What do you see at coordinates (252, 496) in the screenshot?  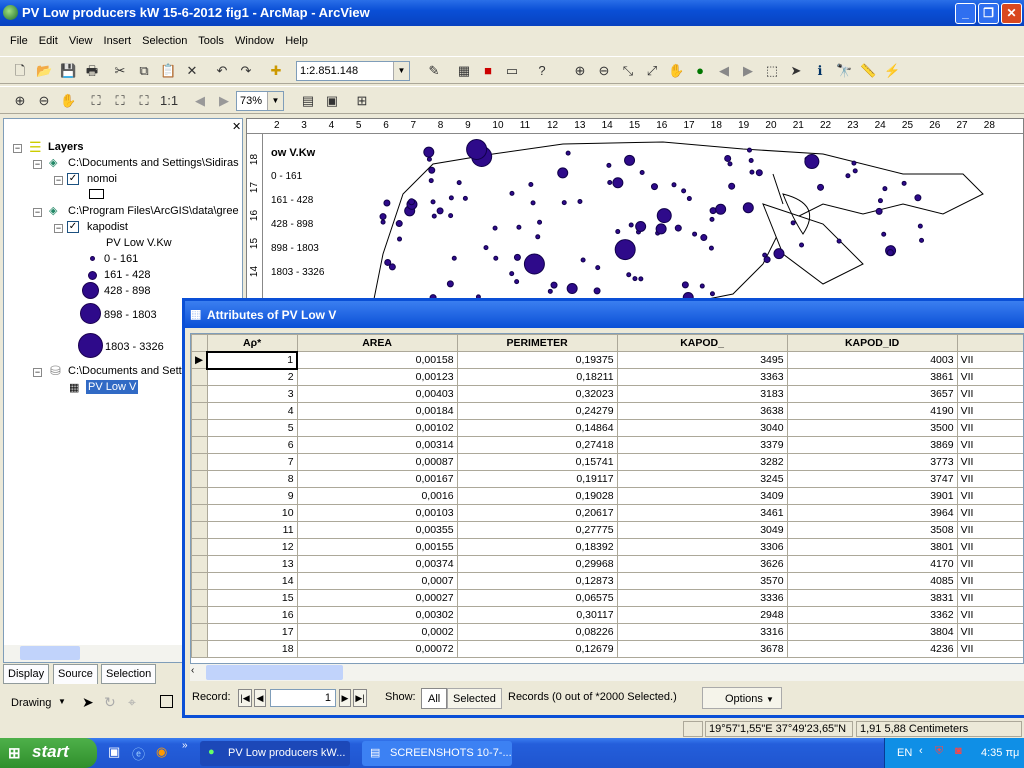 I see `table-cell: 9` at bounding box center [252, 496].